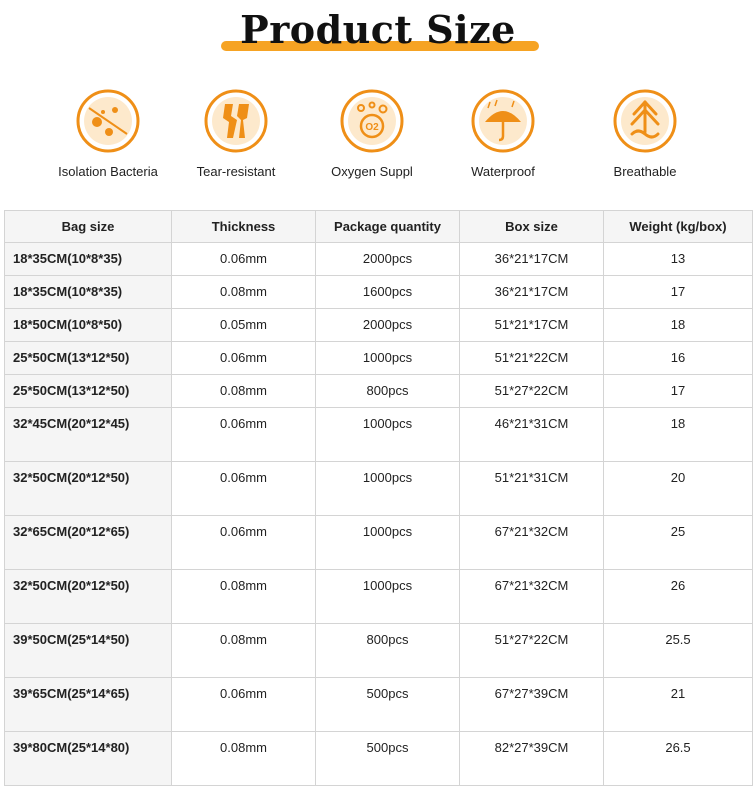 The width and height of the screenshot is (756, 786). I want to click on table-cell: 26, so click(678, 596).